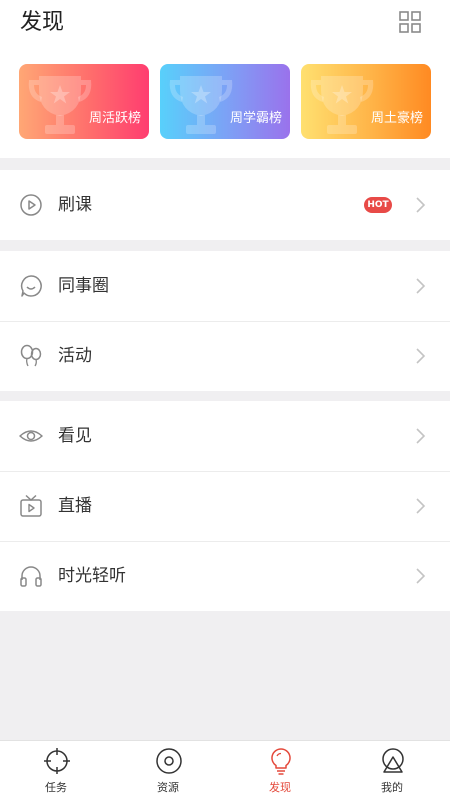 This screenshot has width=450, height=800. I want to click on courses-section: 刷课 HOT, so click(225, 205).